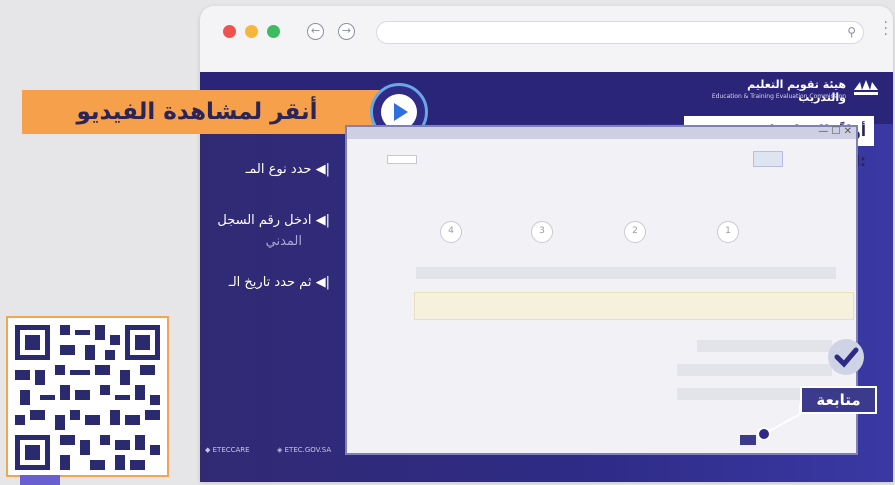 Image resolution: width=895 pixels, height=485 pixels. What do you see at coordinates (851, 32) in the screenshot?
I see `search-icon: ⚲` at bounding box center [851, 32].